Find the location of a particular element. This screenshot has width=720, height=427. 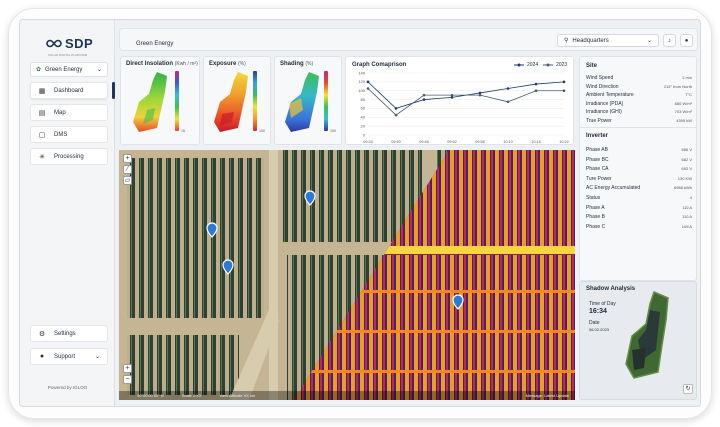

nav-label: DMS is located at coordinates (61, 134).